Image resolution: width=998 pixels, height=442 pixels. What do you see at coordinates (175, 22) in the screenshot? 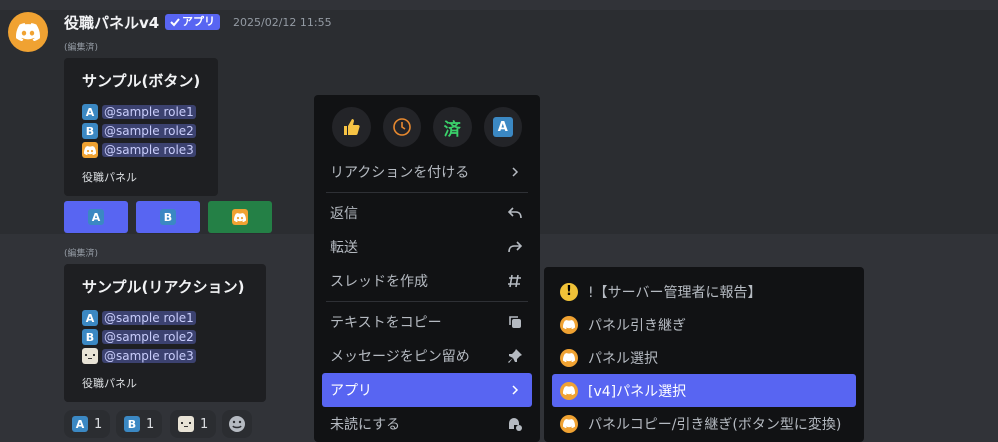
I see `check-icon` at bounding box center [175, 22].